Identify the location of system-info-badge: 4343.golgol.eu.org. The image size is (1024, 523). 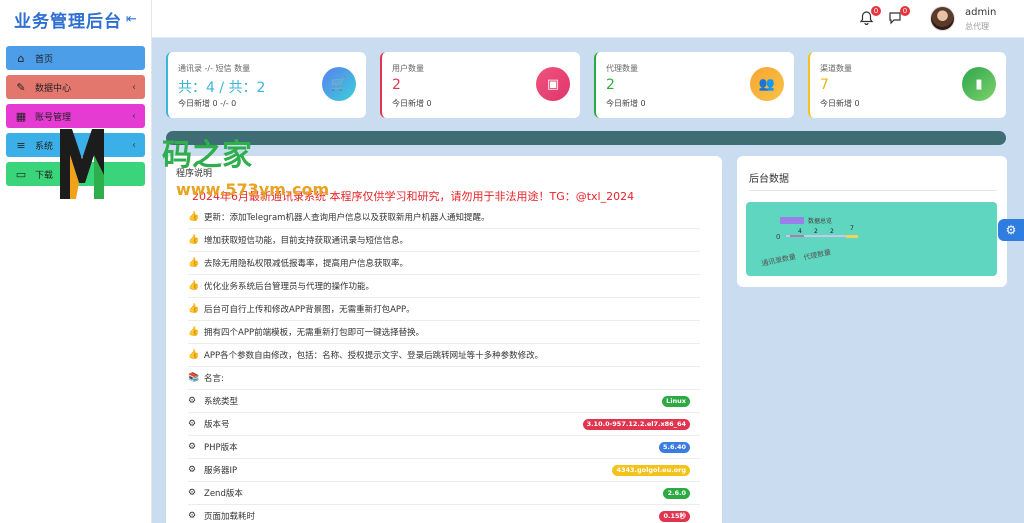
(651, 470).